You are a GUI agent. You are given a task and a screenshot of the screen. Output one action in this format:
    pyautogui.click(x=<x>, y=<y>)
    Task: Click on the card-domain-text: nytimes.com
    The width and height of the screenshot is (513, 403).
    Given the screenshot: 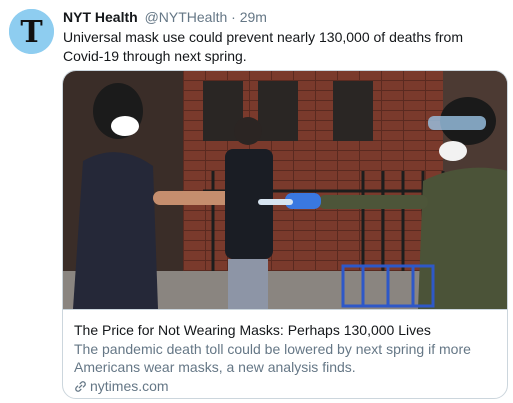 What is the action you would take?
    pyautogui.click(x=129, y=386)
    